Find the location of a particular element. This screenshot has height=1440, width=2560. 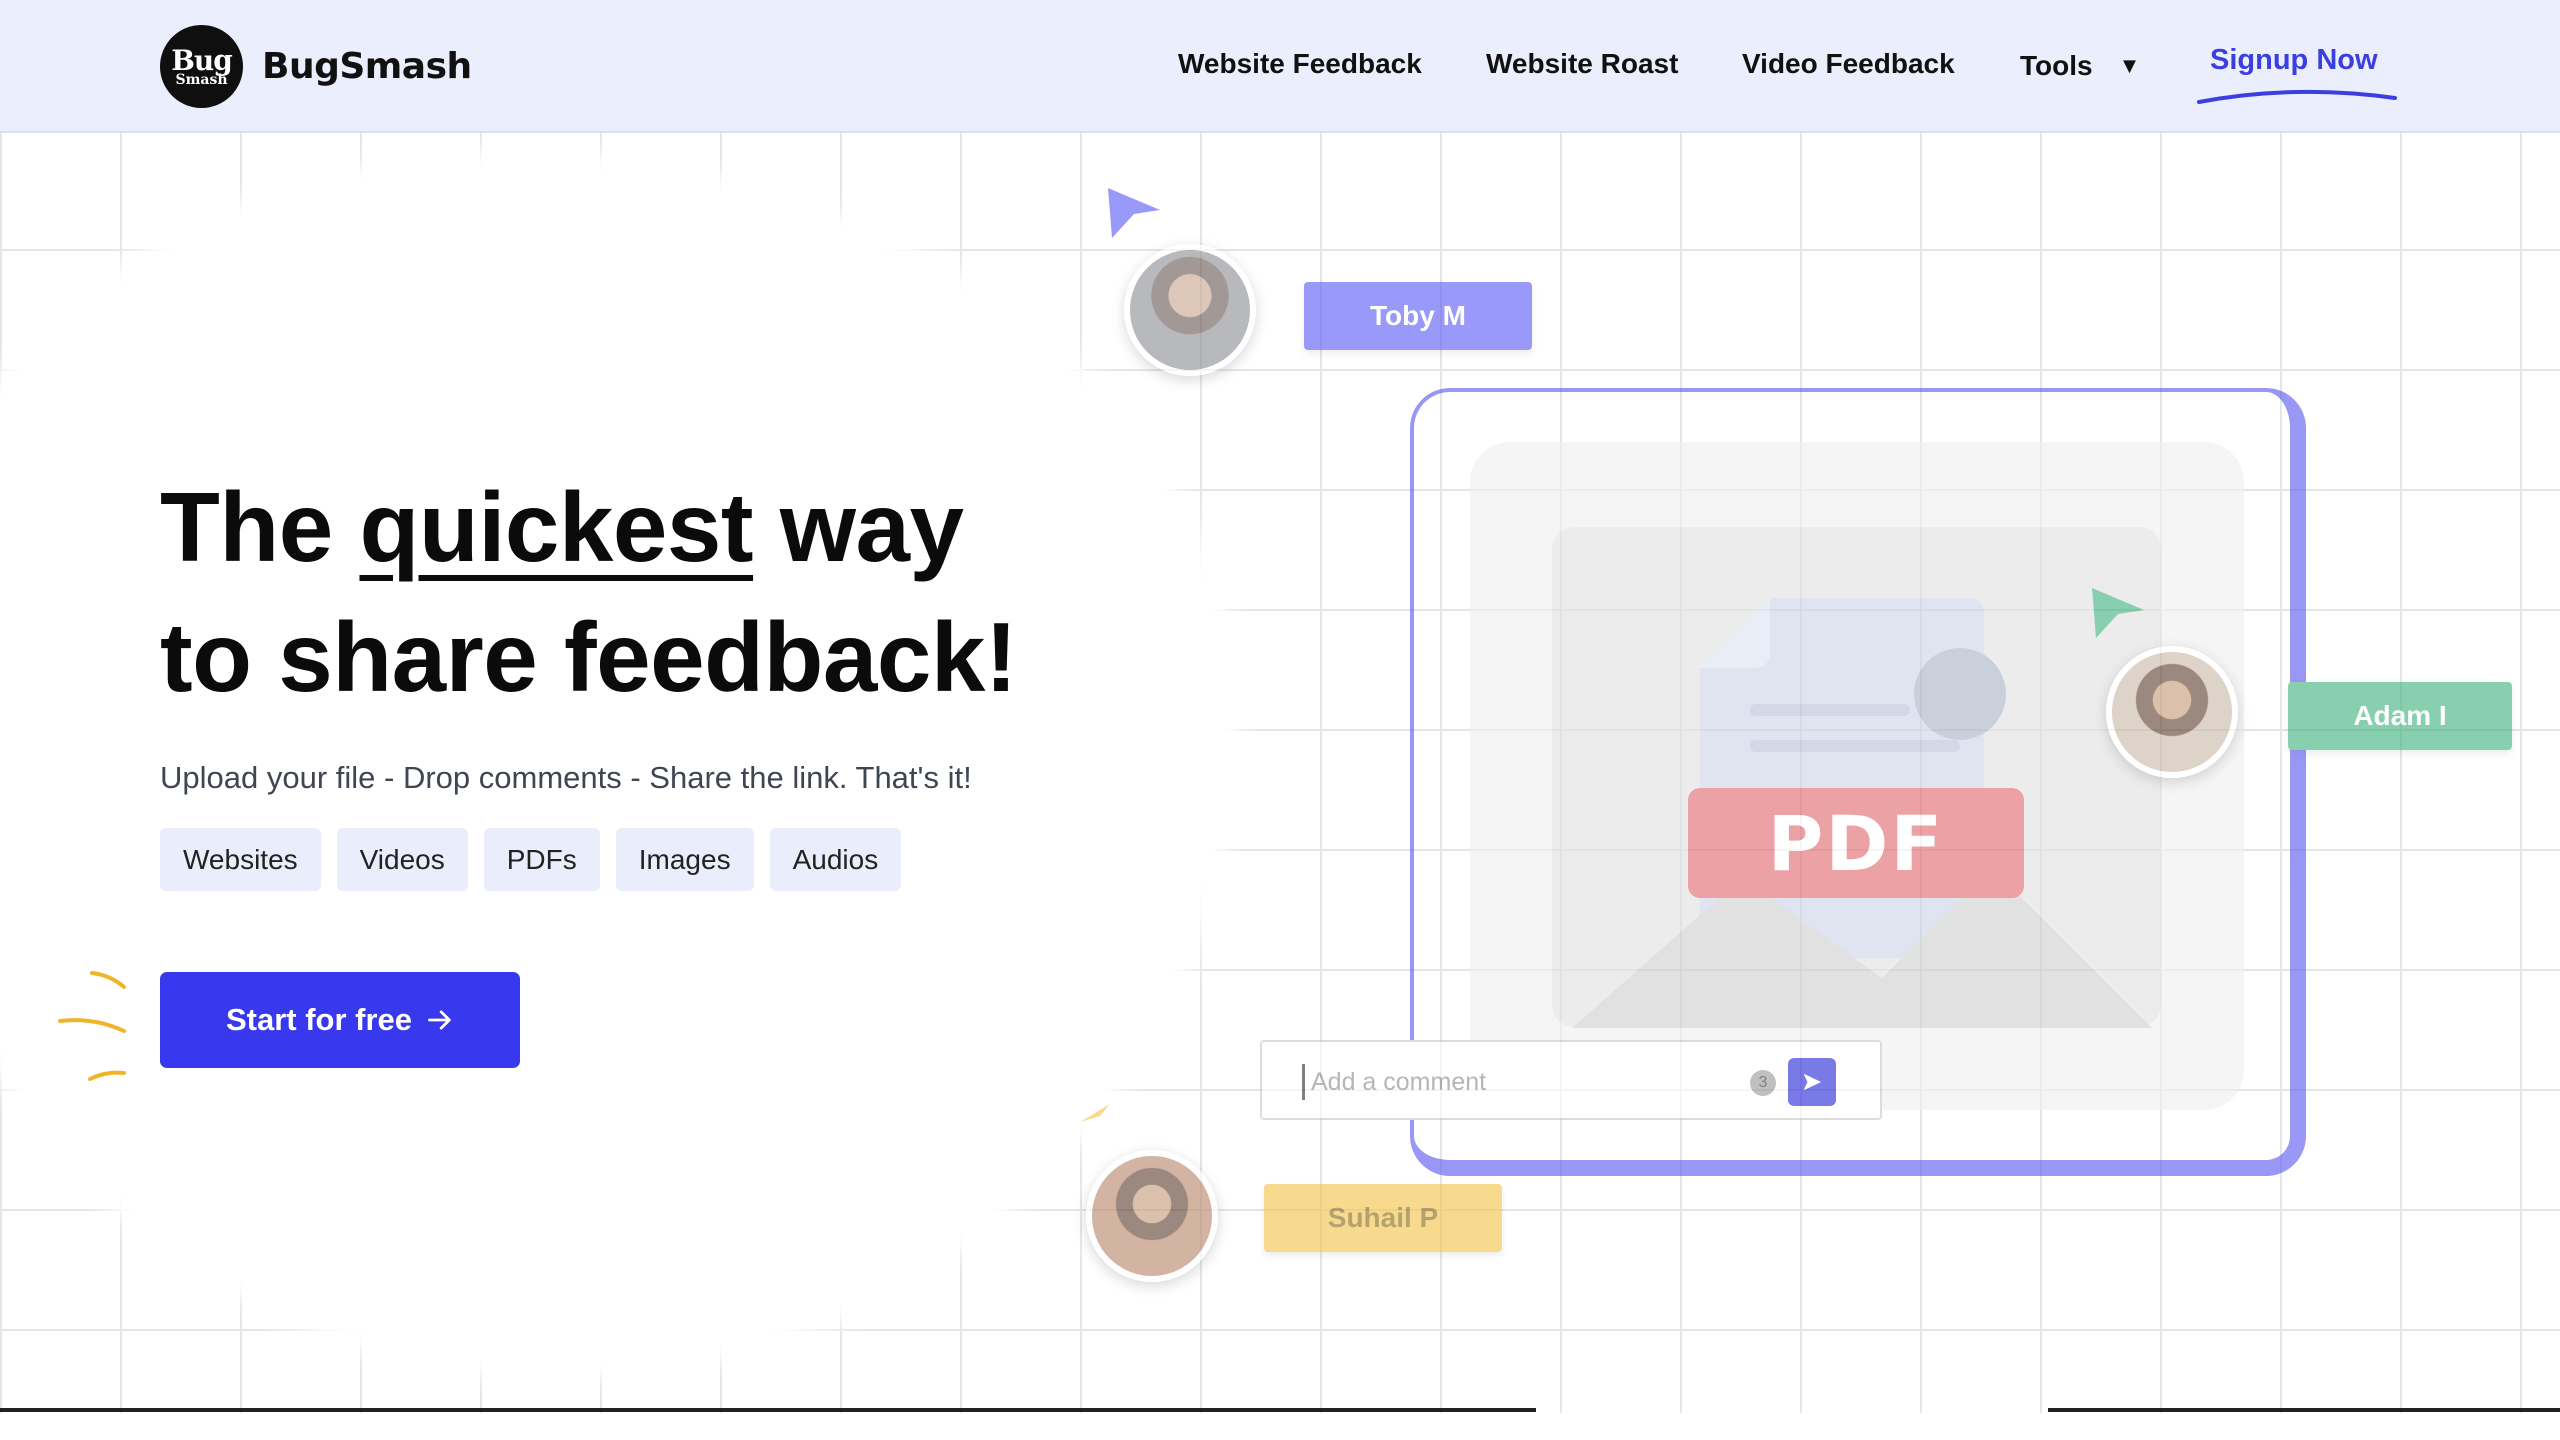

name-tag-adam: Adam I is located at coordinates (2400, 716).